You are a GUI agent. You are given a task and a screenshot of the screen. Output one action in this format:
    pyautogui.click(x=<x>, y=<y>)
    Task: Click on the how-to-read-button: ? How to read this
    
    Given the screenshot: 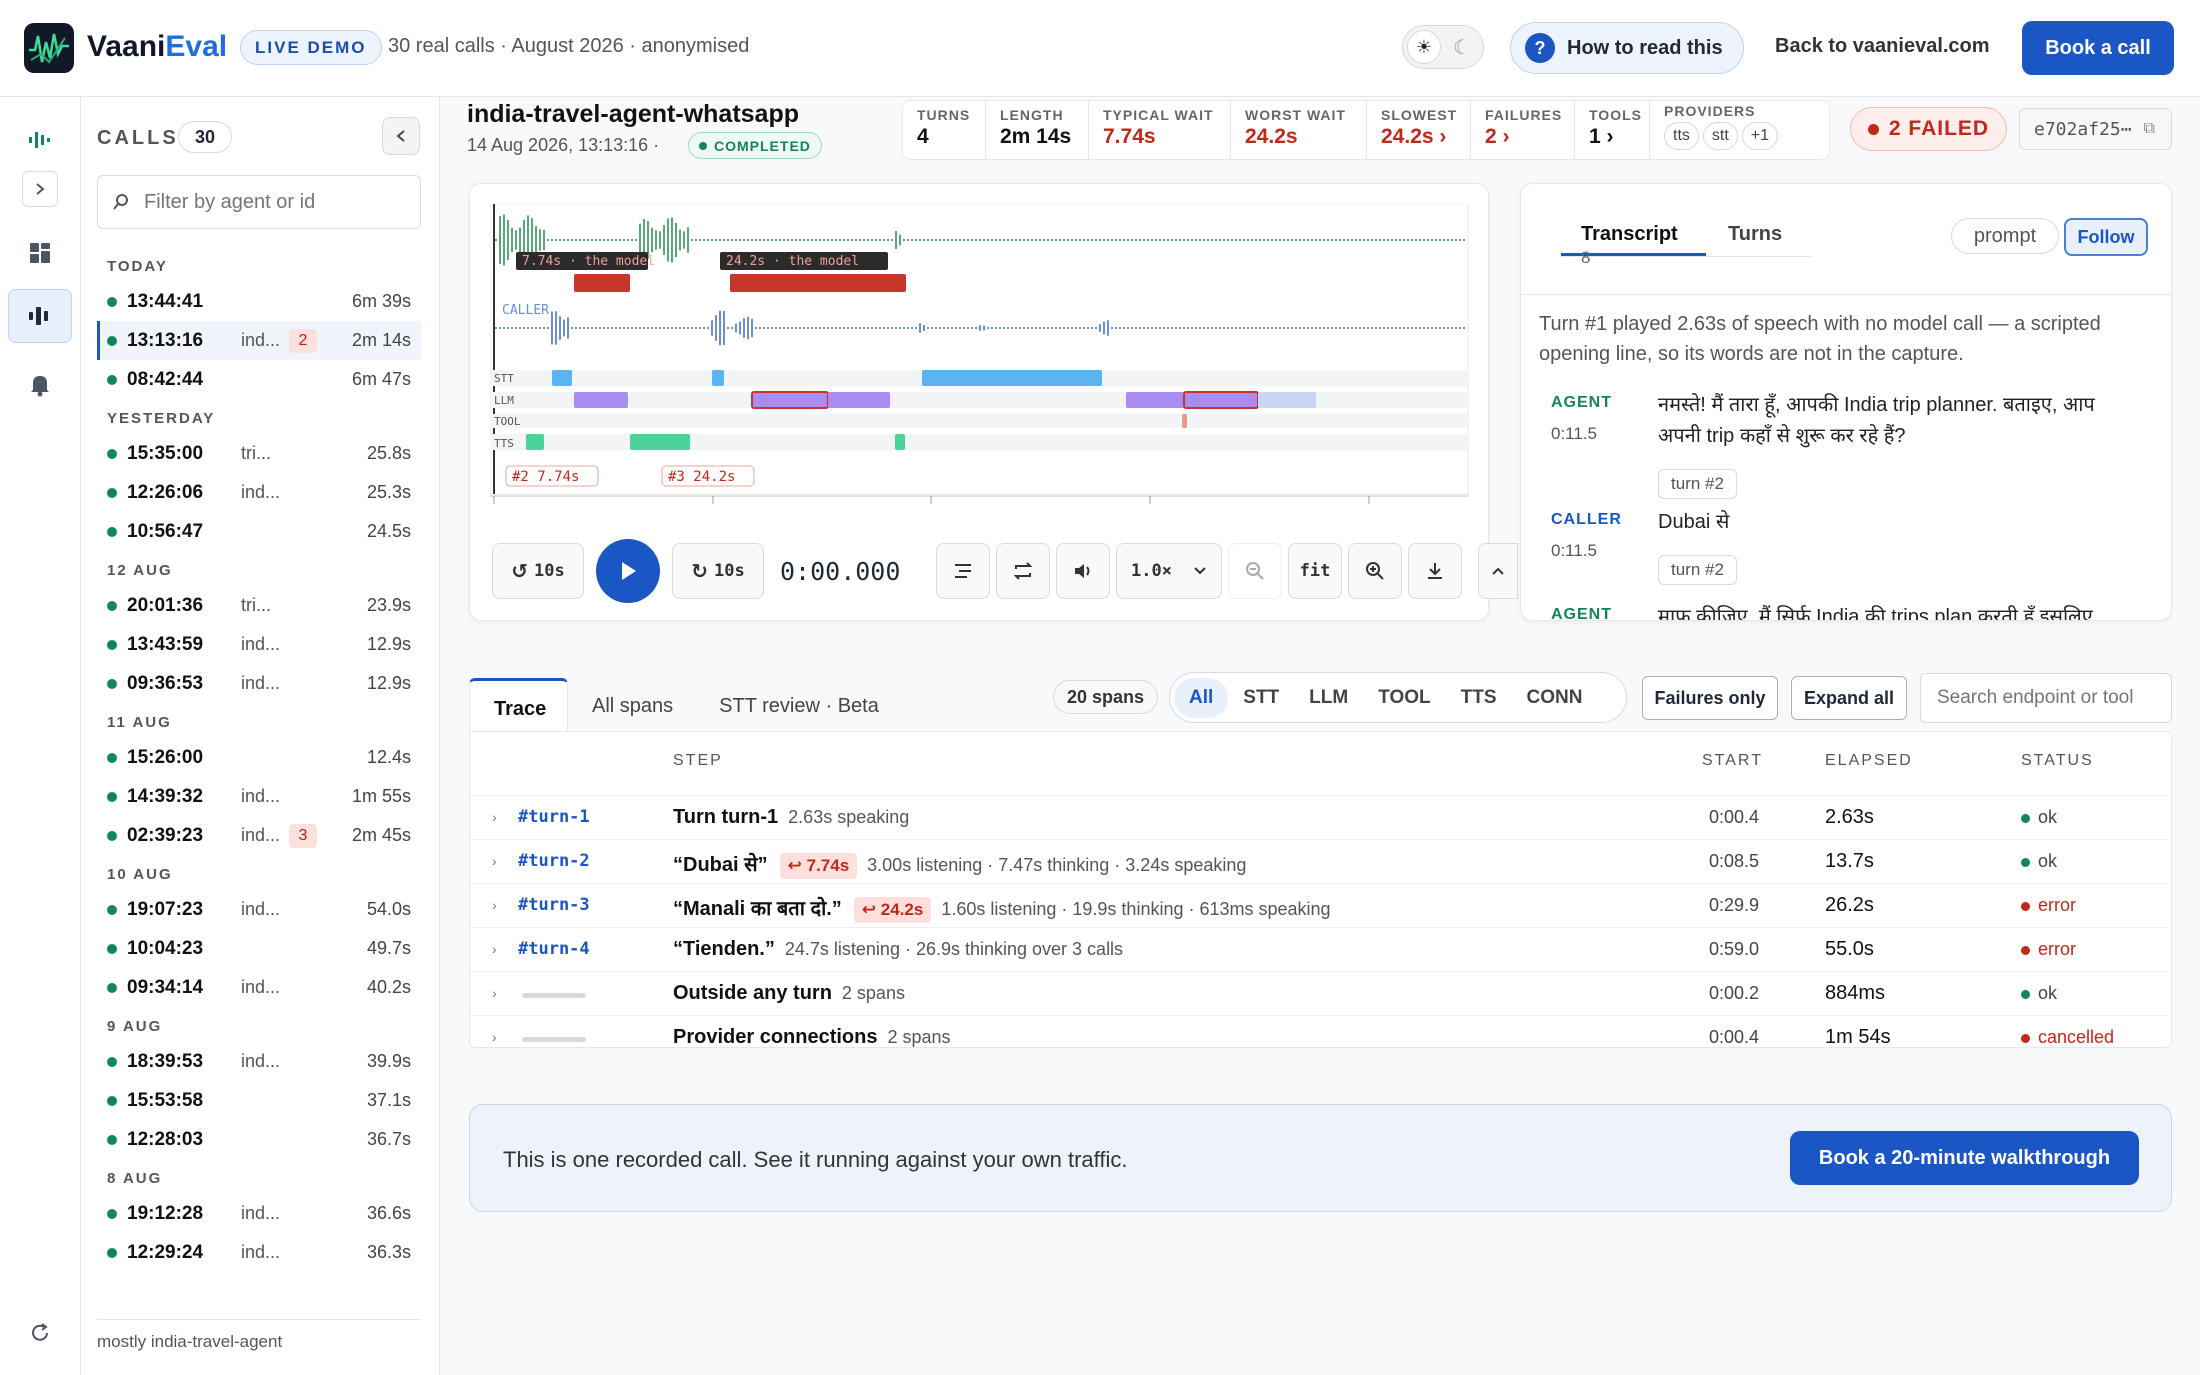 What is the action you would take?
    pyautogui.click(x=1627, y=48)
    